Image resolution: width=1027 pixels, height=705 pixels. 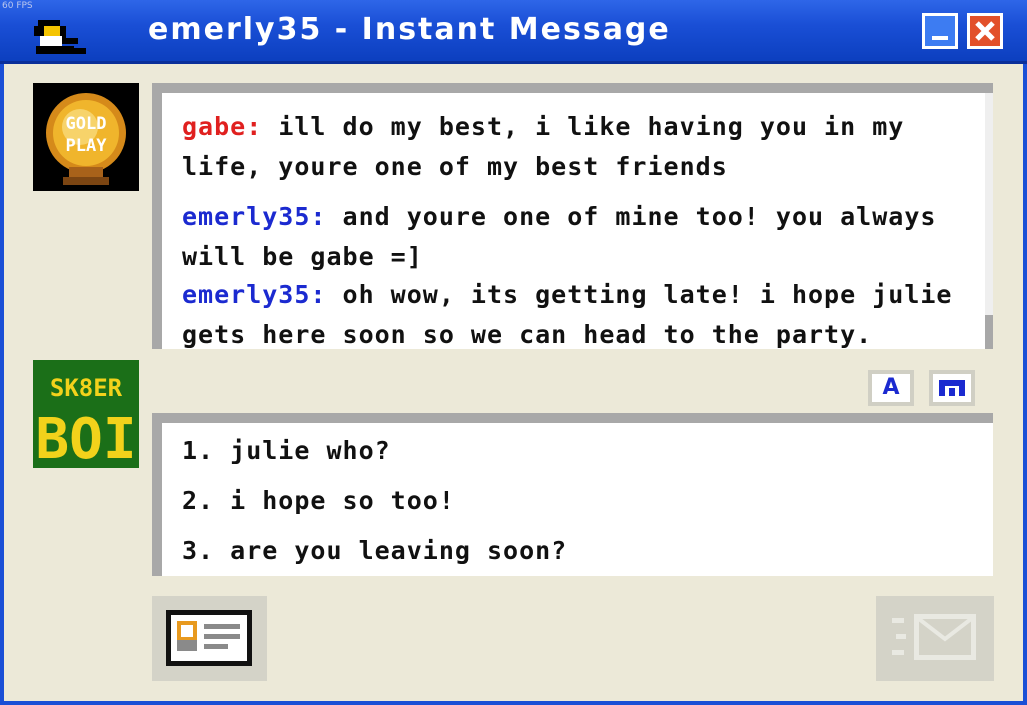 I want to click on buddy-avatar: GOLD PLAY, so click(x=86, y=137).